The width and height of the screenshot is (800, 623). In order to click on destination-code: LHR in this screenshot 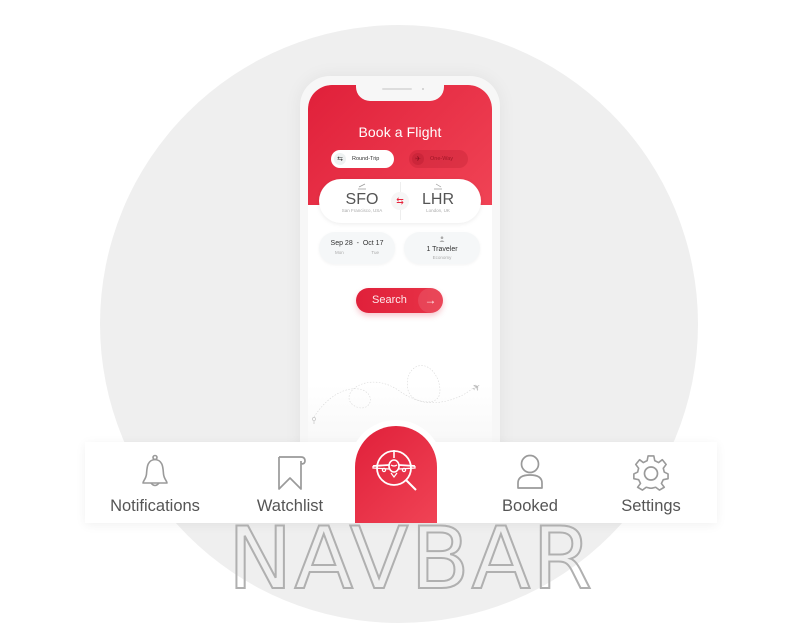, I will do `click(437, 199)`.